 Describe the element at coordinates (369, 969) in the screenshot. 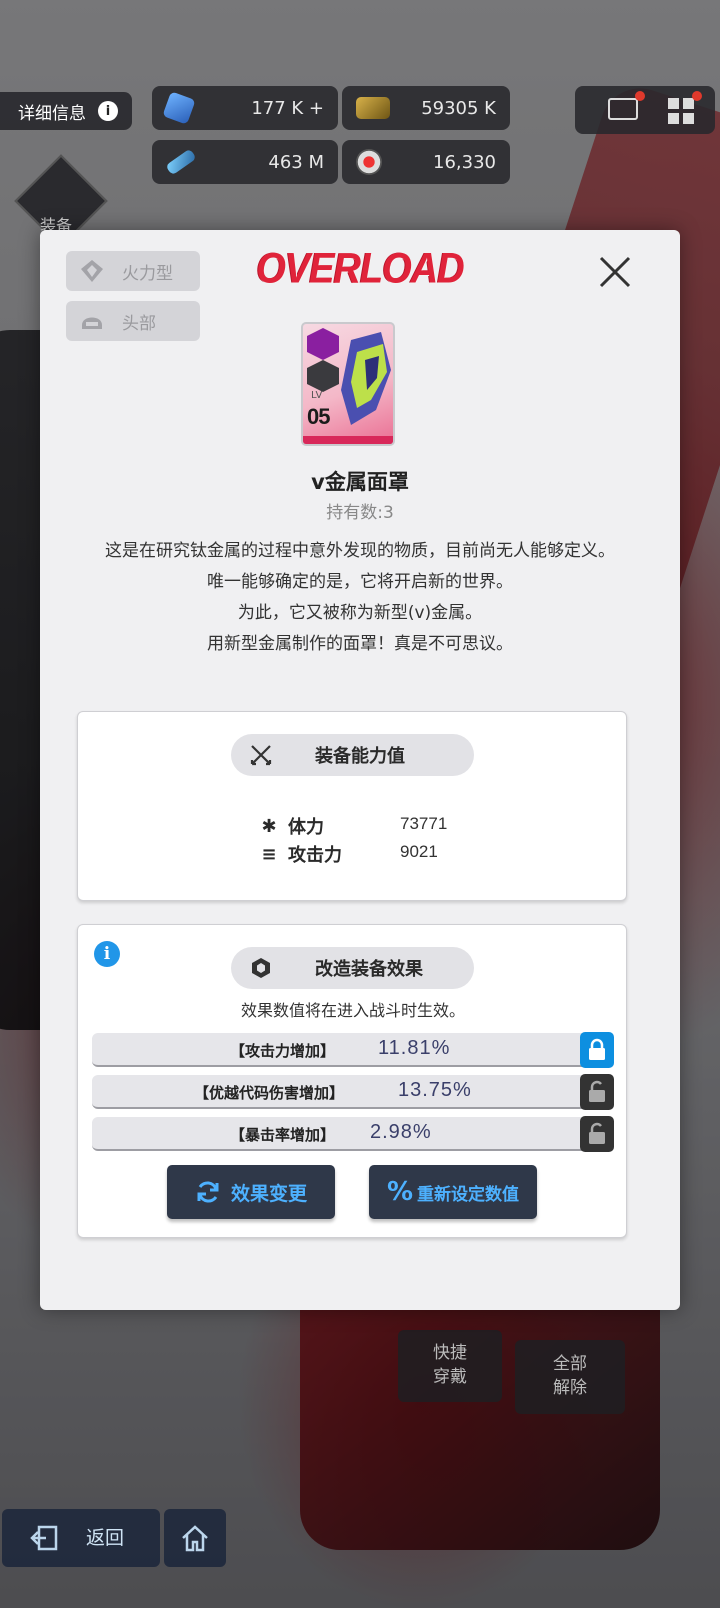

I see `effects-panel-title-label: 改造装备效果` at that location.